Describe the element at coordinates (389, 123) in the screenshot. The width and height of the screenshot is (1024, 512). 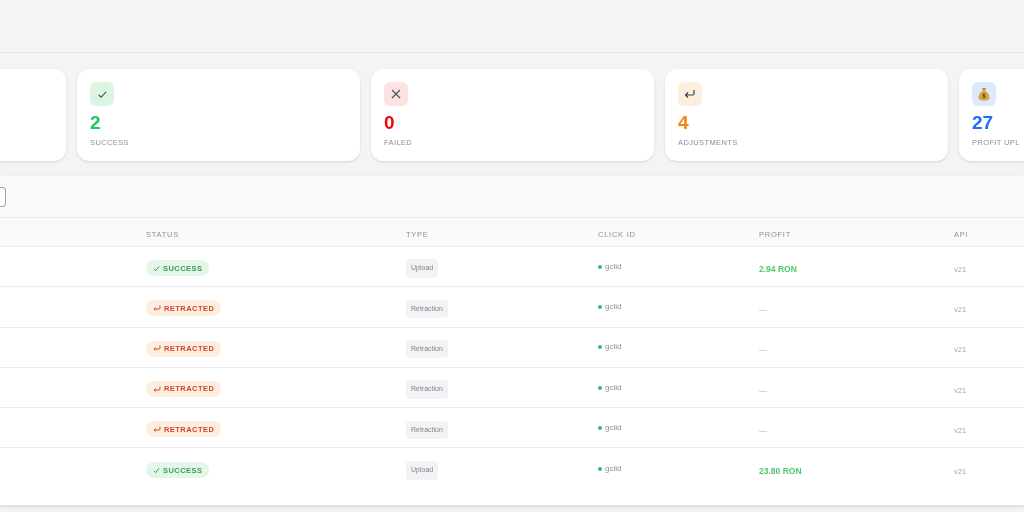
I see `stat-value: 0` at that location.